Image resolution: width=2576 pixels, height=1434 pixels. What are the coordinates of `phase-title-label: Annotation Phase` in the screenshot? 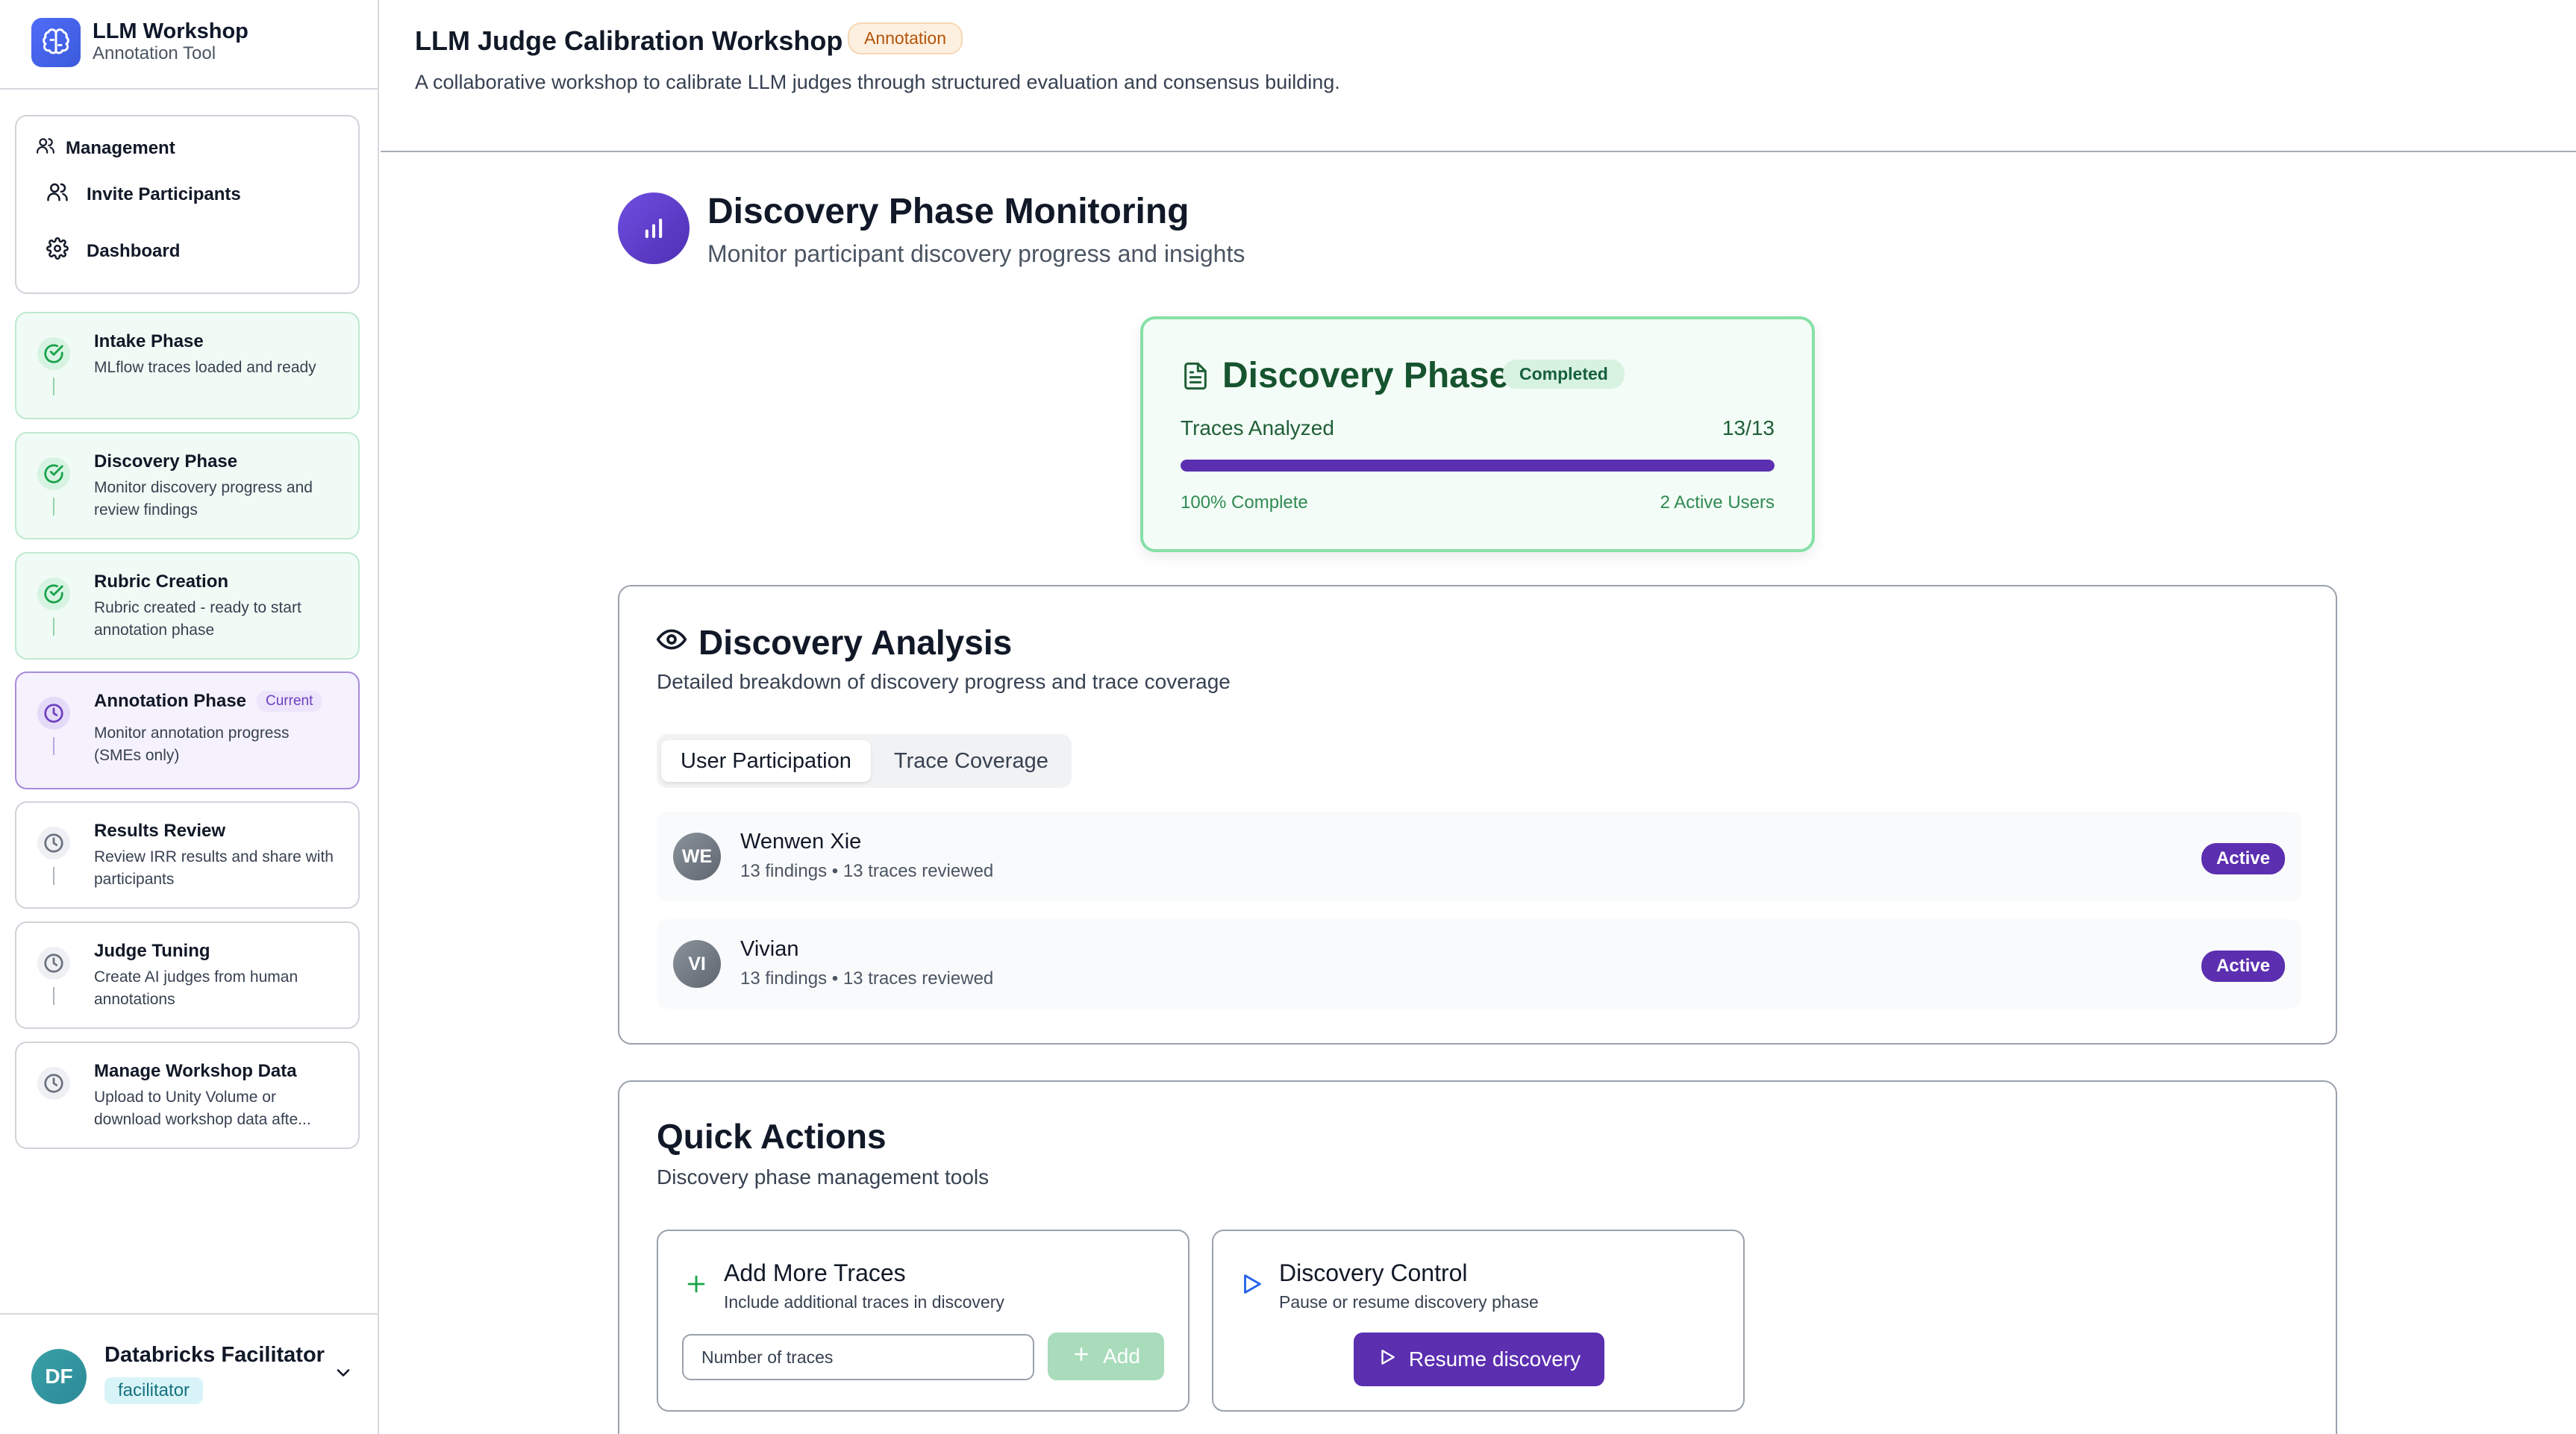 It's located at (170, 701).